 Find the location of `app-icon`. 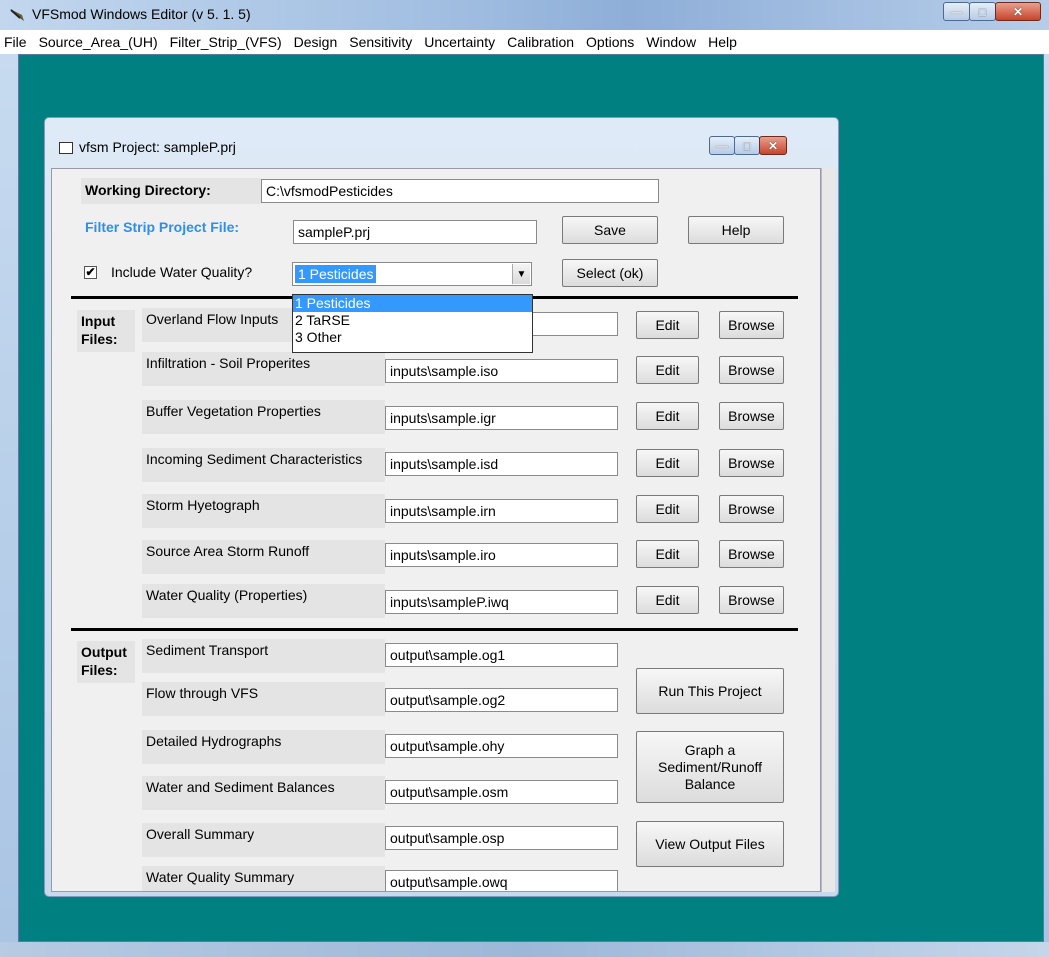

app-icon is located at coordinates (17, 15).